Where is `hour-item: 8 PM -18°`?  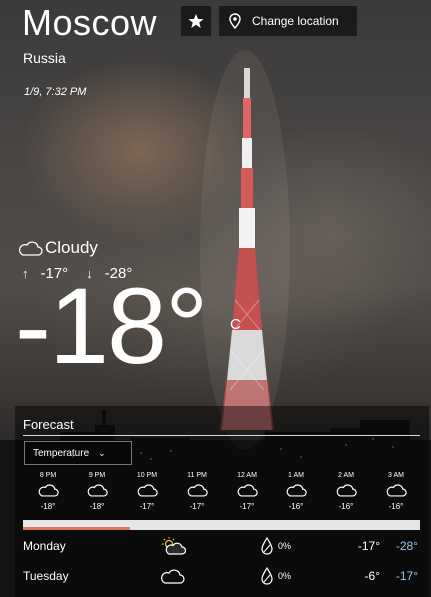 hour-item: 8 PM -18° is located at coordinates (48, 490).